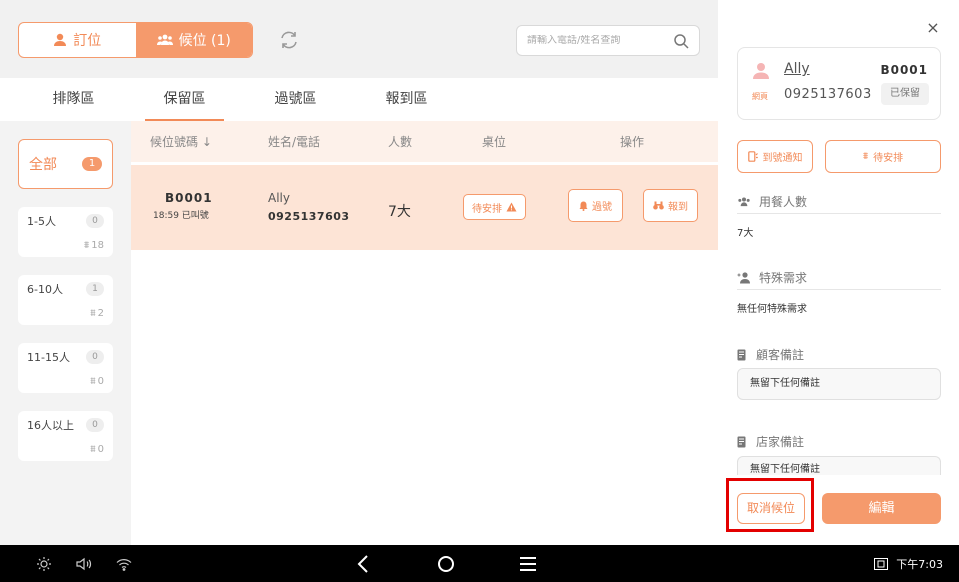 The height and width of the screenshot is (582, 959). I want to click on header-people: 人數, so click(400, 142).